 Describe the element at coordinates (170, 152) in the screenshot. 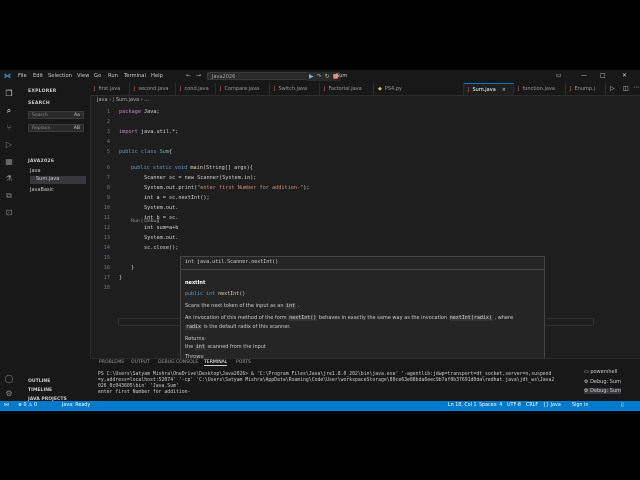

I see `code-text: {` at that location.